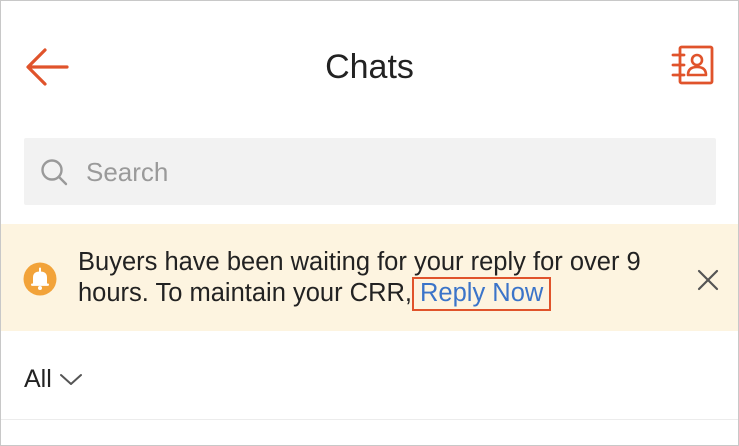 The image size is (739, 446). I want to click on chat-filter-dropdown: All, so click(54, 379).